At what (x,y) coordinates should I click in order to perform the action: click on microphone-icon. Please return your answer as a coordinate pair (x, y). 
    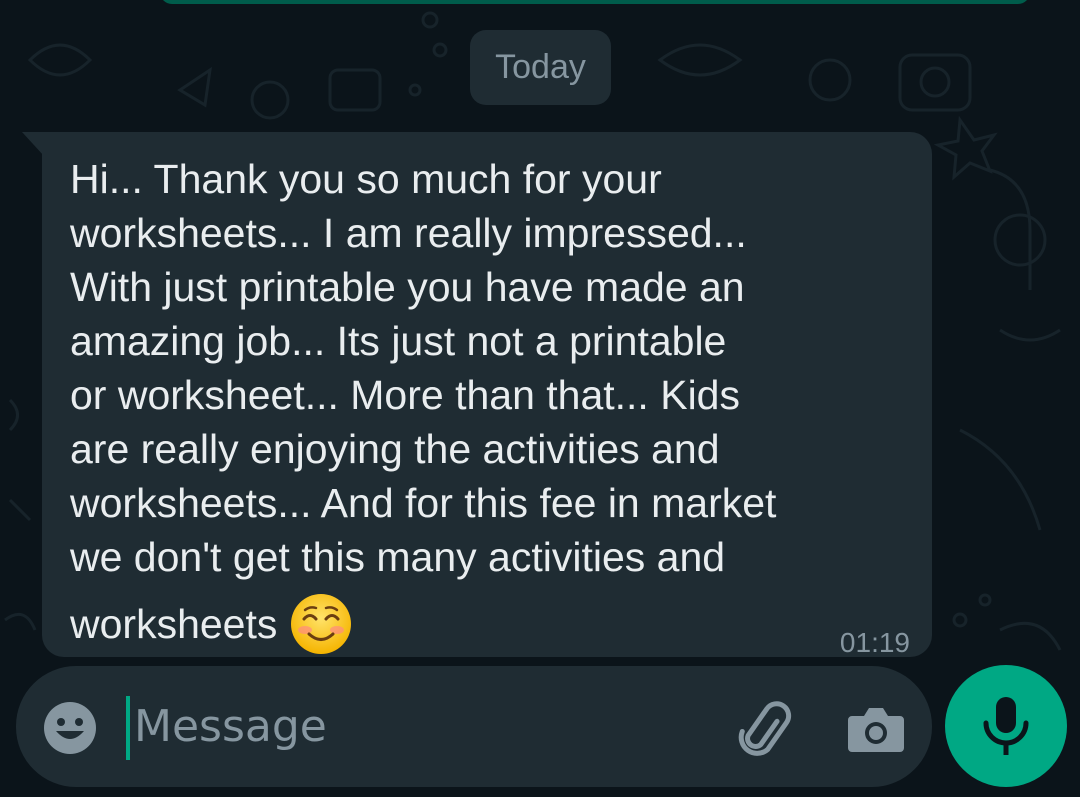
    Looking at the image, I should click on (1006, 726).